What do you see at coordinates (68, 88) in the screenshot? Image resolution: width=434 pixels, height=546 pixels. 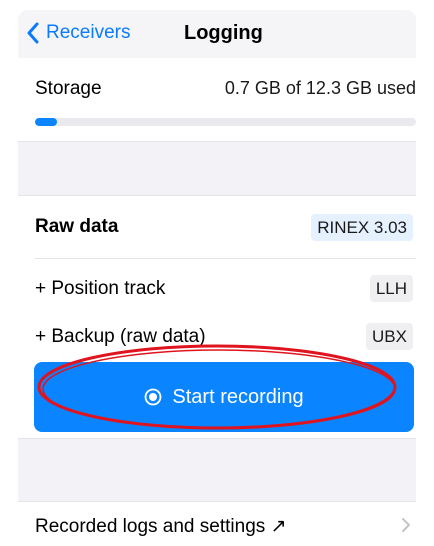 I see `storage-label: Storage` at bounding box center [68, 88].